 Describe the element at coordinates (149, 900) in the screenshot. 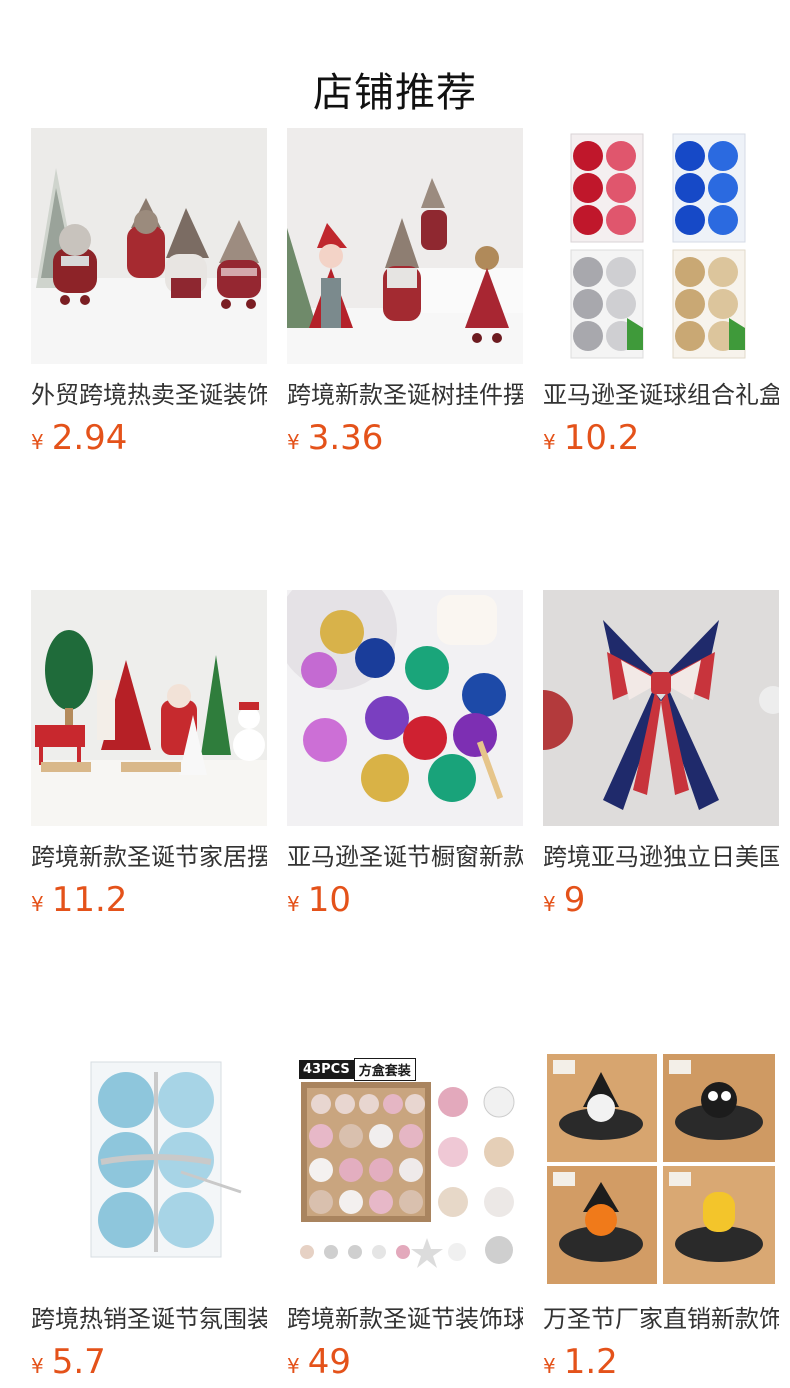

I see `product-price: ¥11.2` at that location.